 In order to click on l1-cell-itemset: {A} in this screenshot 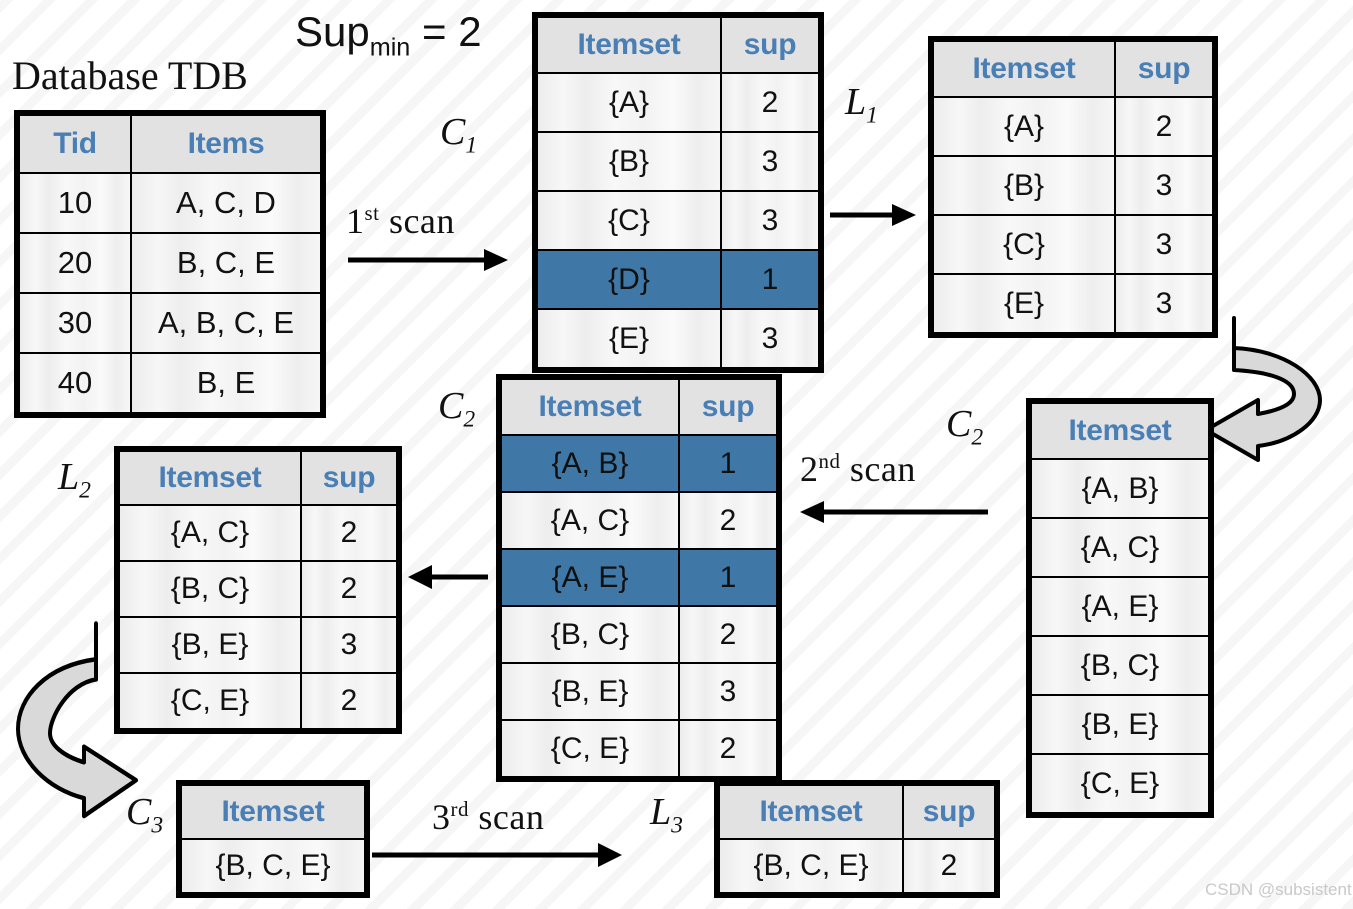, I will do `click(1024, 126)`.